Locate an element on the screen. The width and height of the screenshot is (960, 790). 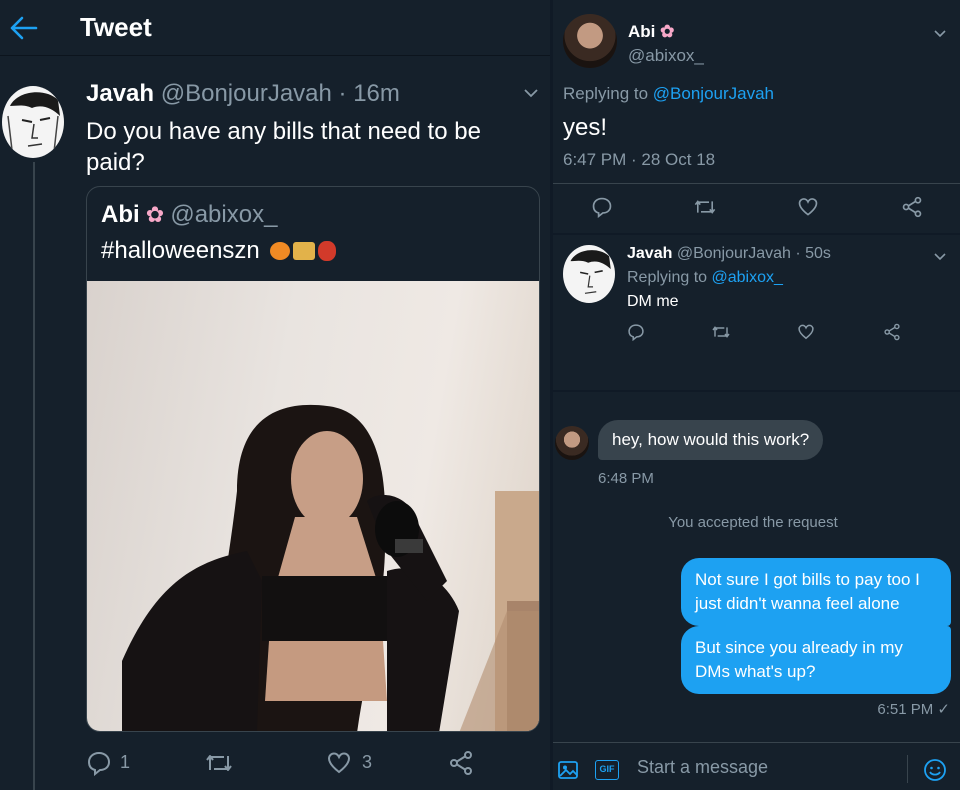
image-icon is located at coordinates (568, 772).